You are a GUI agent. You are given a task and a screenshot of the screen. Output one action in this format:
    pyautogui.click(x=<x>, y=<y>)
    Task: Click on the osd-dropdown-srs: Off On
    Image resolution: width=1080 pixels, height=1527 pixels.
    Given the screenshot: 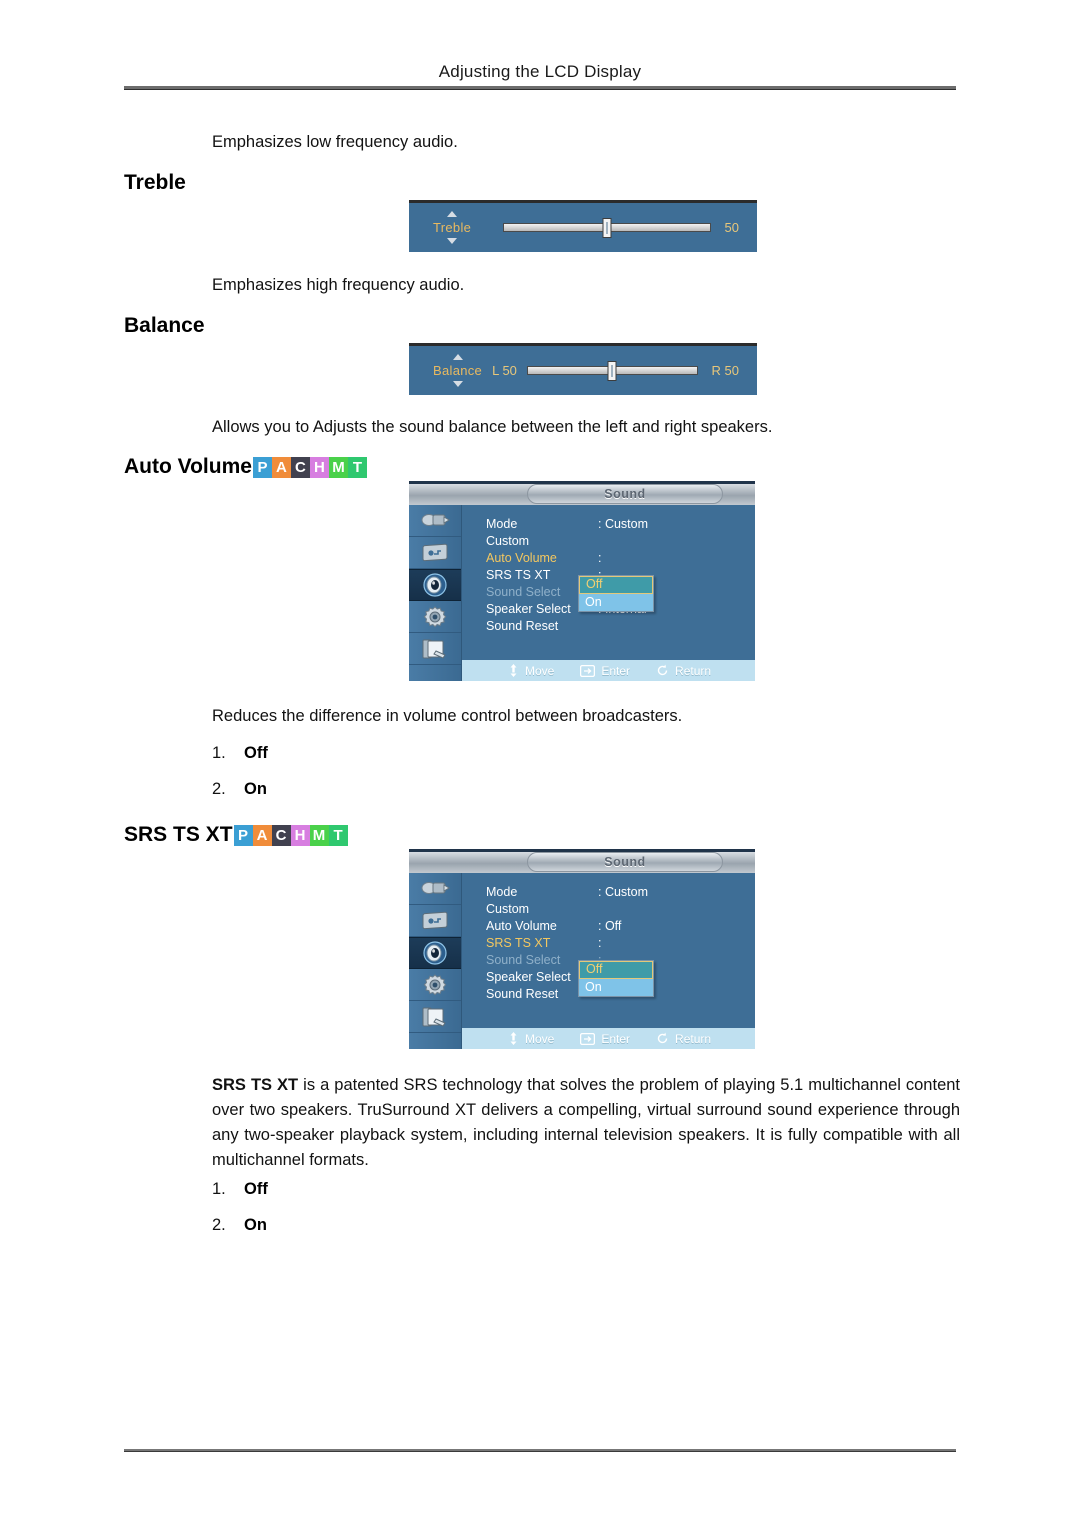 What is the action you would take?
    pyautogui.click(x=616, y=978)
    